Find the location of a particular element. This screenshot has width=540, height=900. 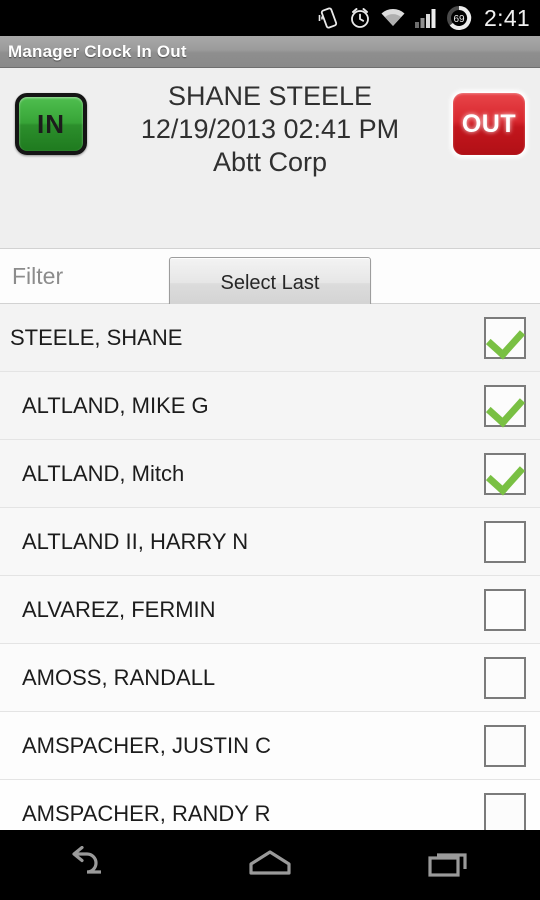

app-title-bar: Manager Clock In Out is located at coordinates (270, 52).